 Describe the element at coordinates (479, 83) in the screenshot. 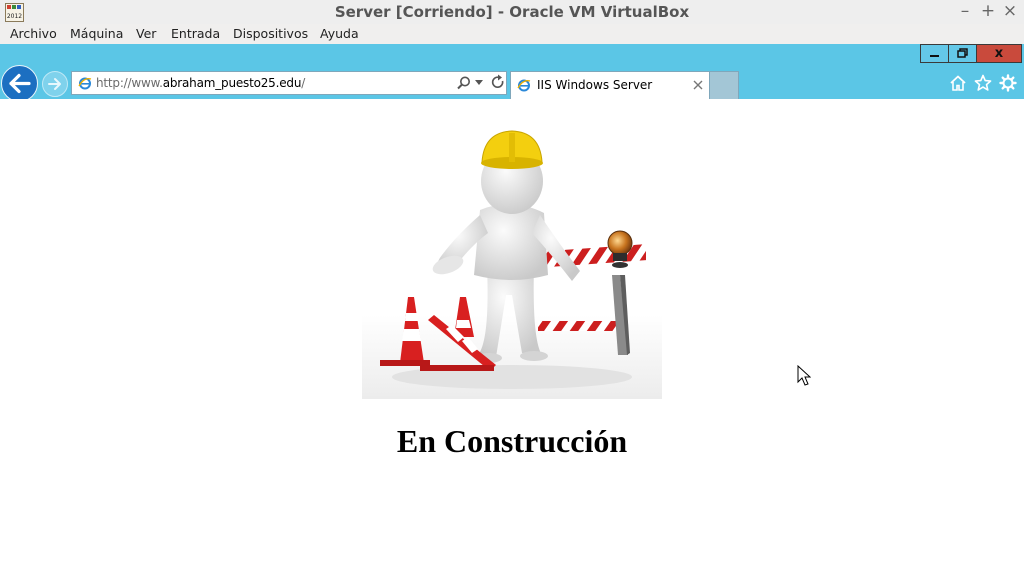

I see `chevron-down-icon` at that location.